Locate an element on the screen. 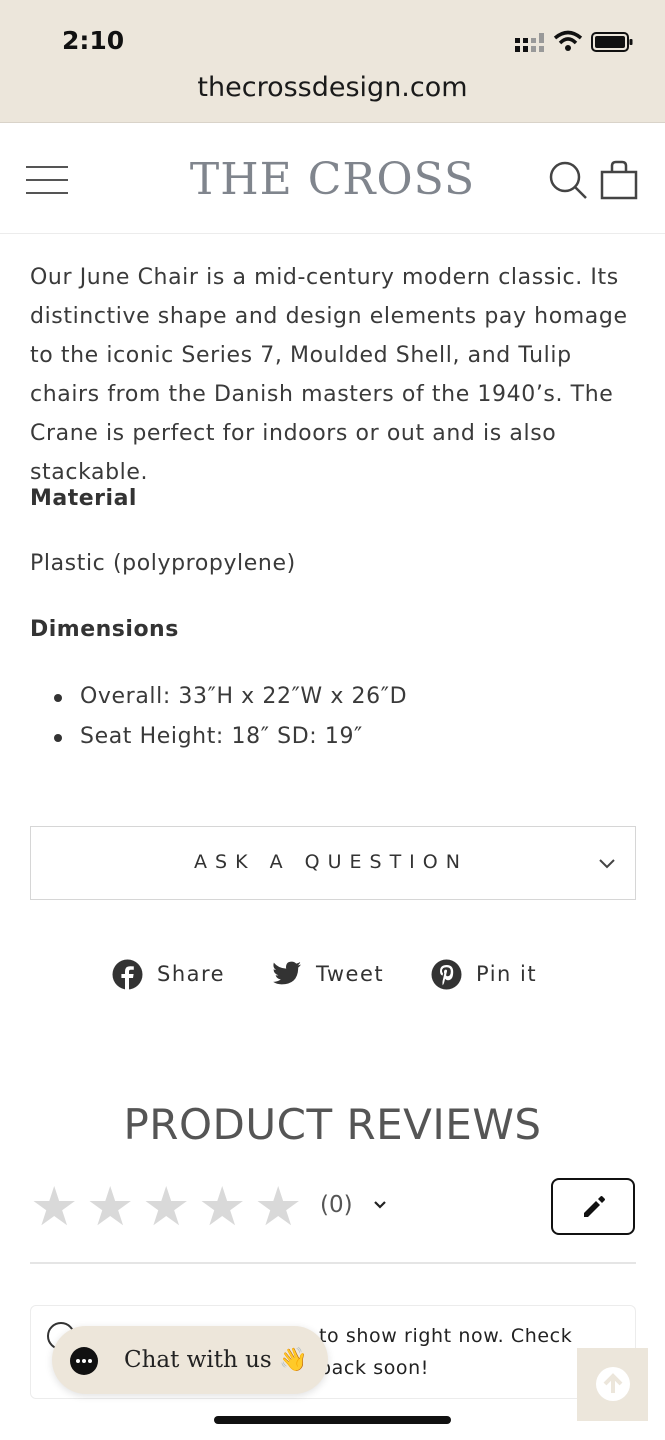 This screenshot has height=1440, width=665. facebook-share-button: Share is located at coordinates (168, 974).